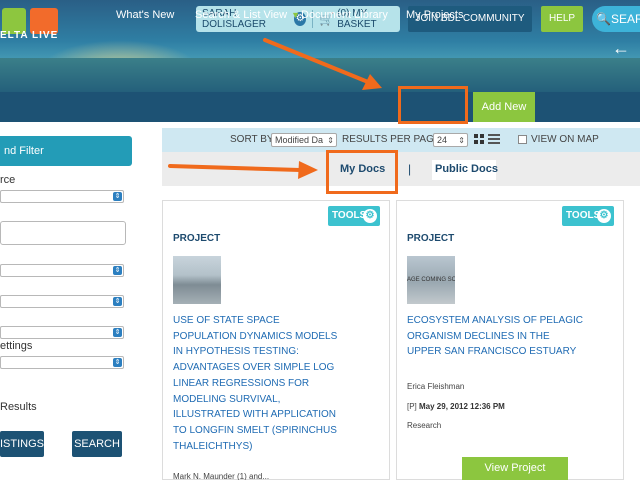  What do you see at coordinates (434, 15) in the screenshot?
I see `nav-my-projects: My Projects` at bounding box center [434, 15].